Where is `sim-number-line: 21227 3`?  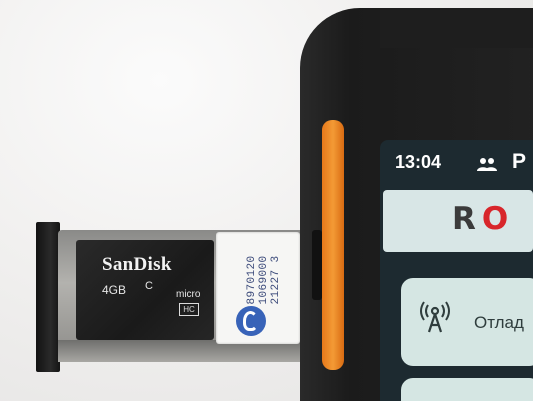
sim-number-line: 21227 3 is located at coordinates (276, 280).